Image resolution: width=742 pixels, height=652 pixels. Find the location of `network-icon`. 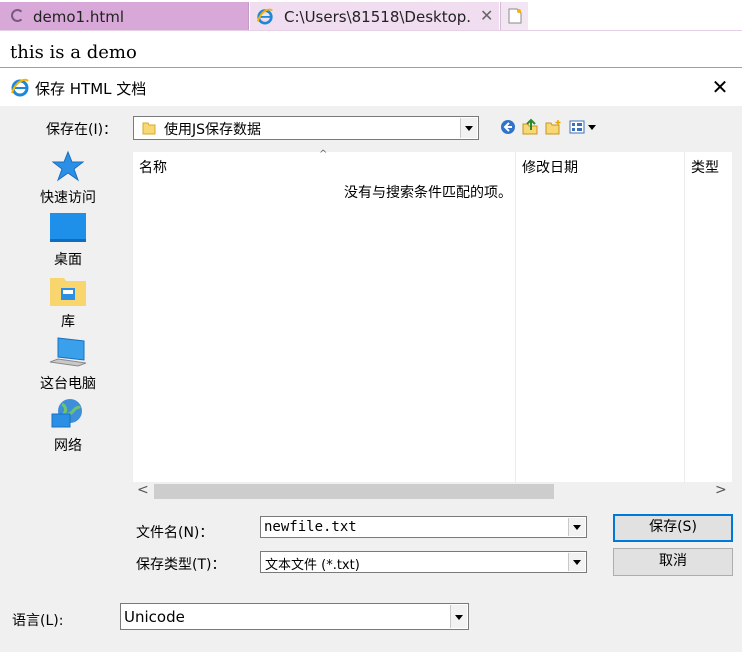

network-icon is located at coordinates (66, 413).